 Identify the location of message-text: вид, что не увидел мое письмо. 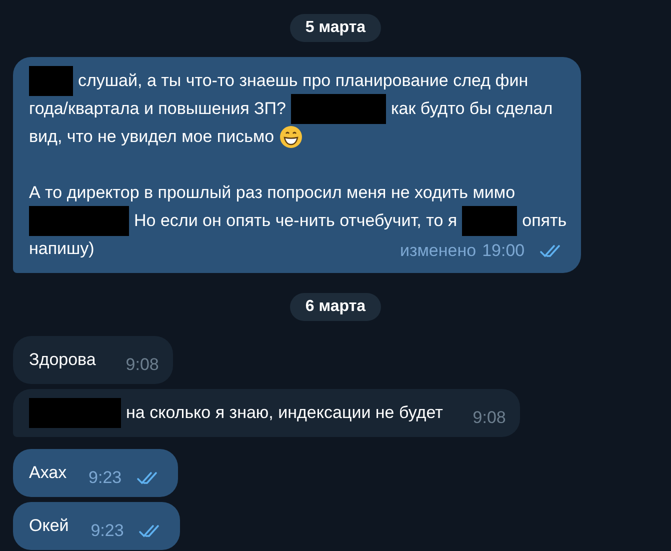
(151, 137).